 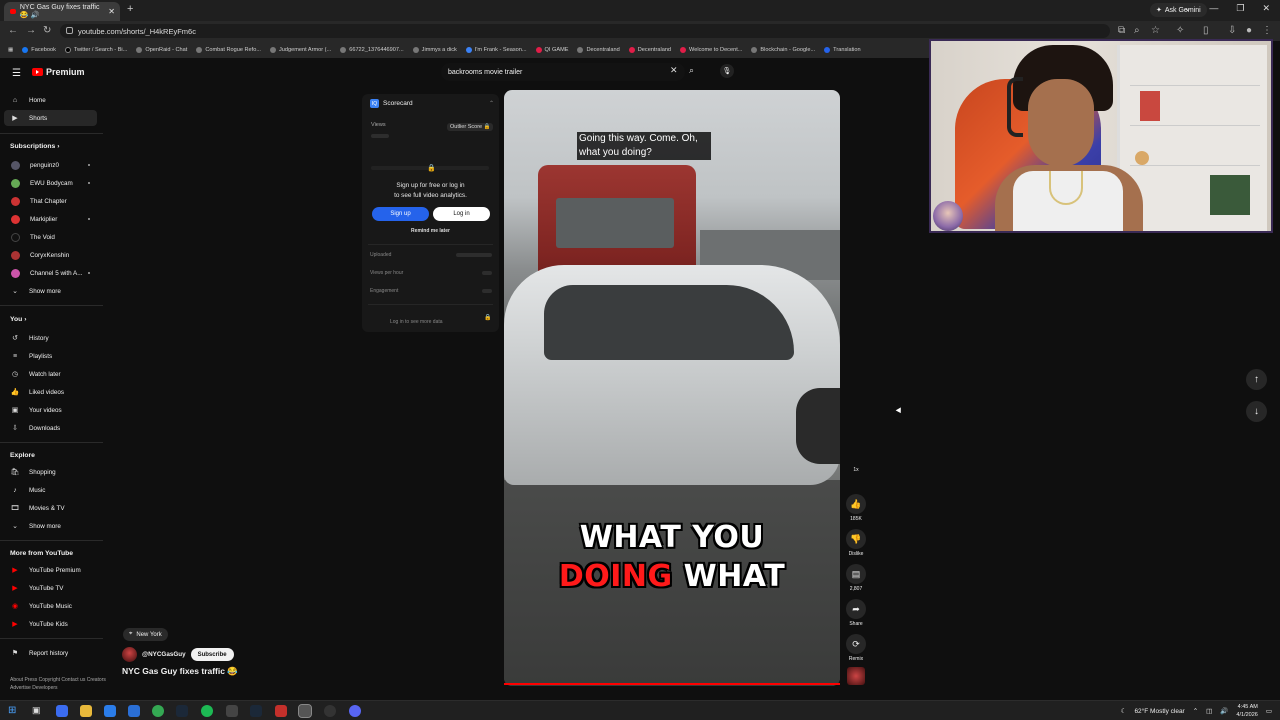 What do you see at coordinates (36, 710) in the screenshot?
I see `task-view-icon: ▣` at bounding box center [36, 710].